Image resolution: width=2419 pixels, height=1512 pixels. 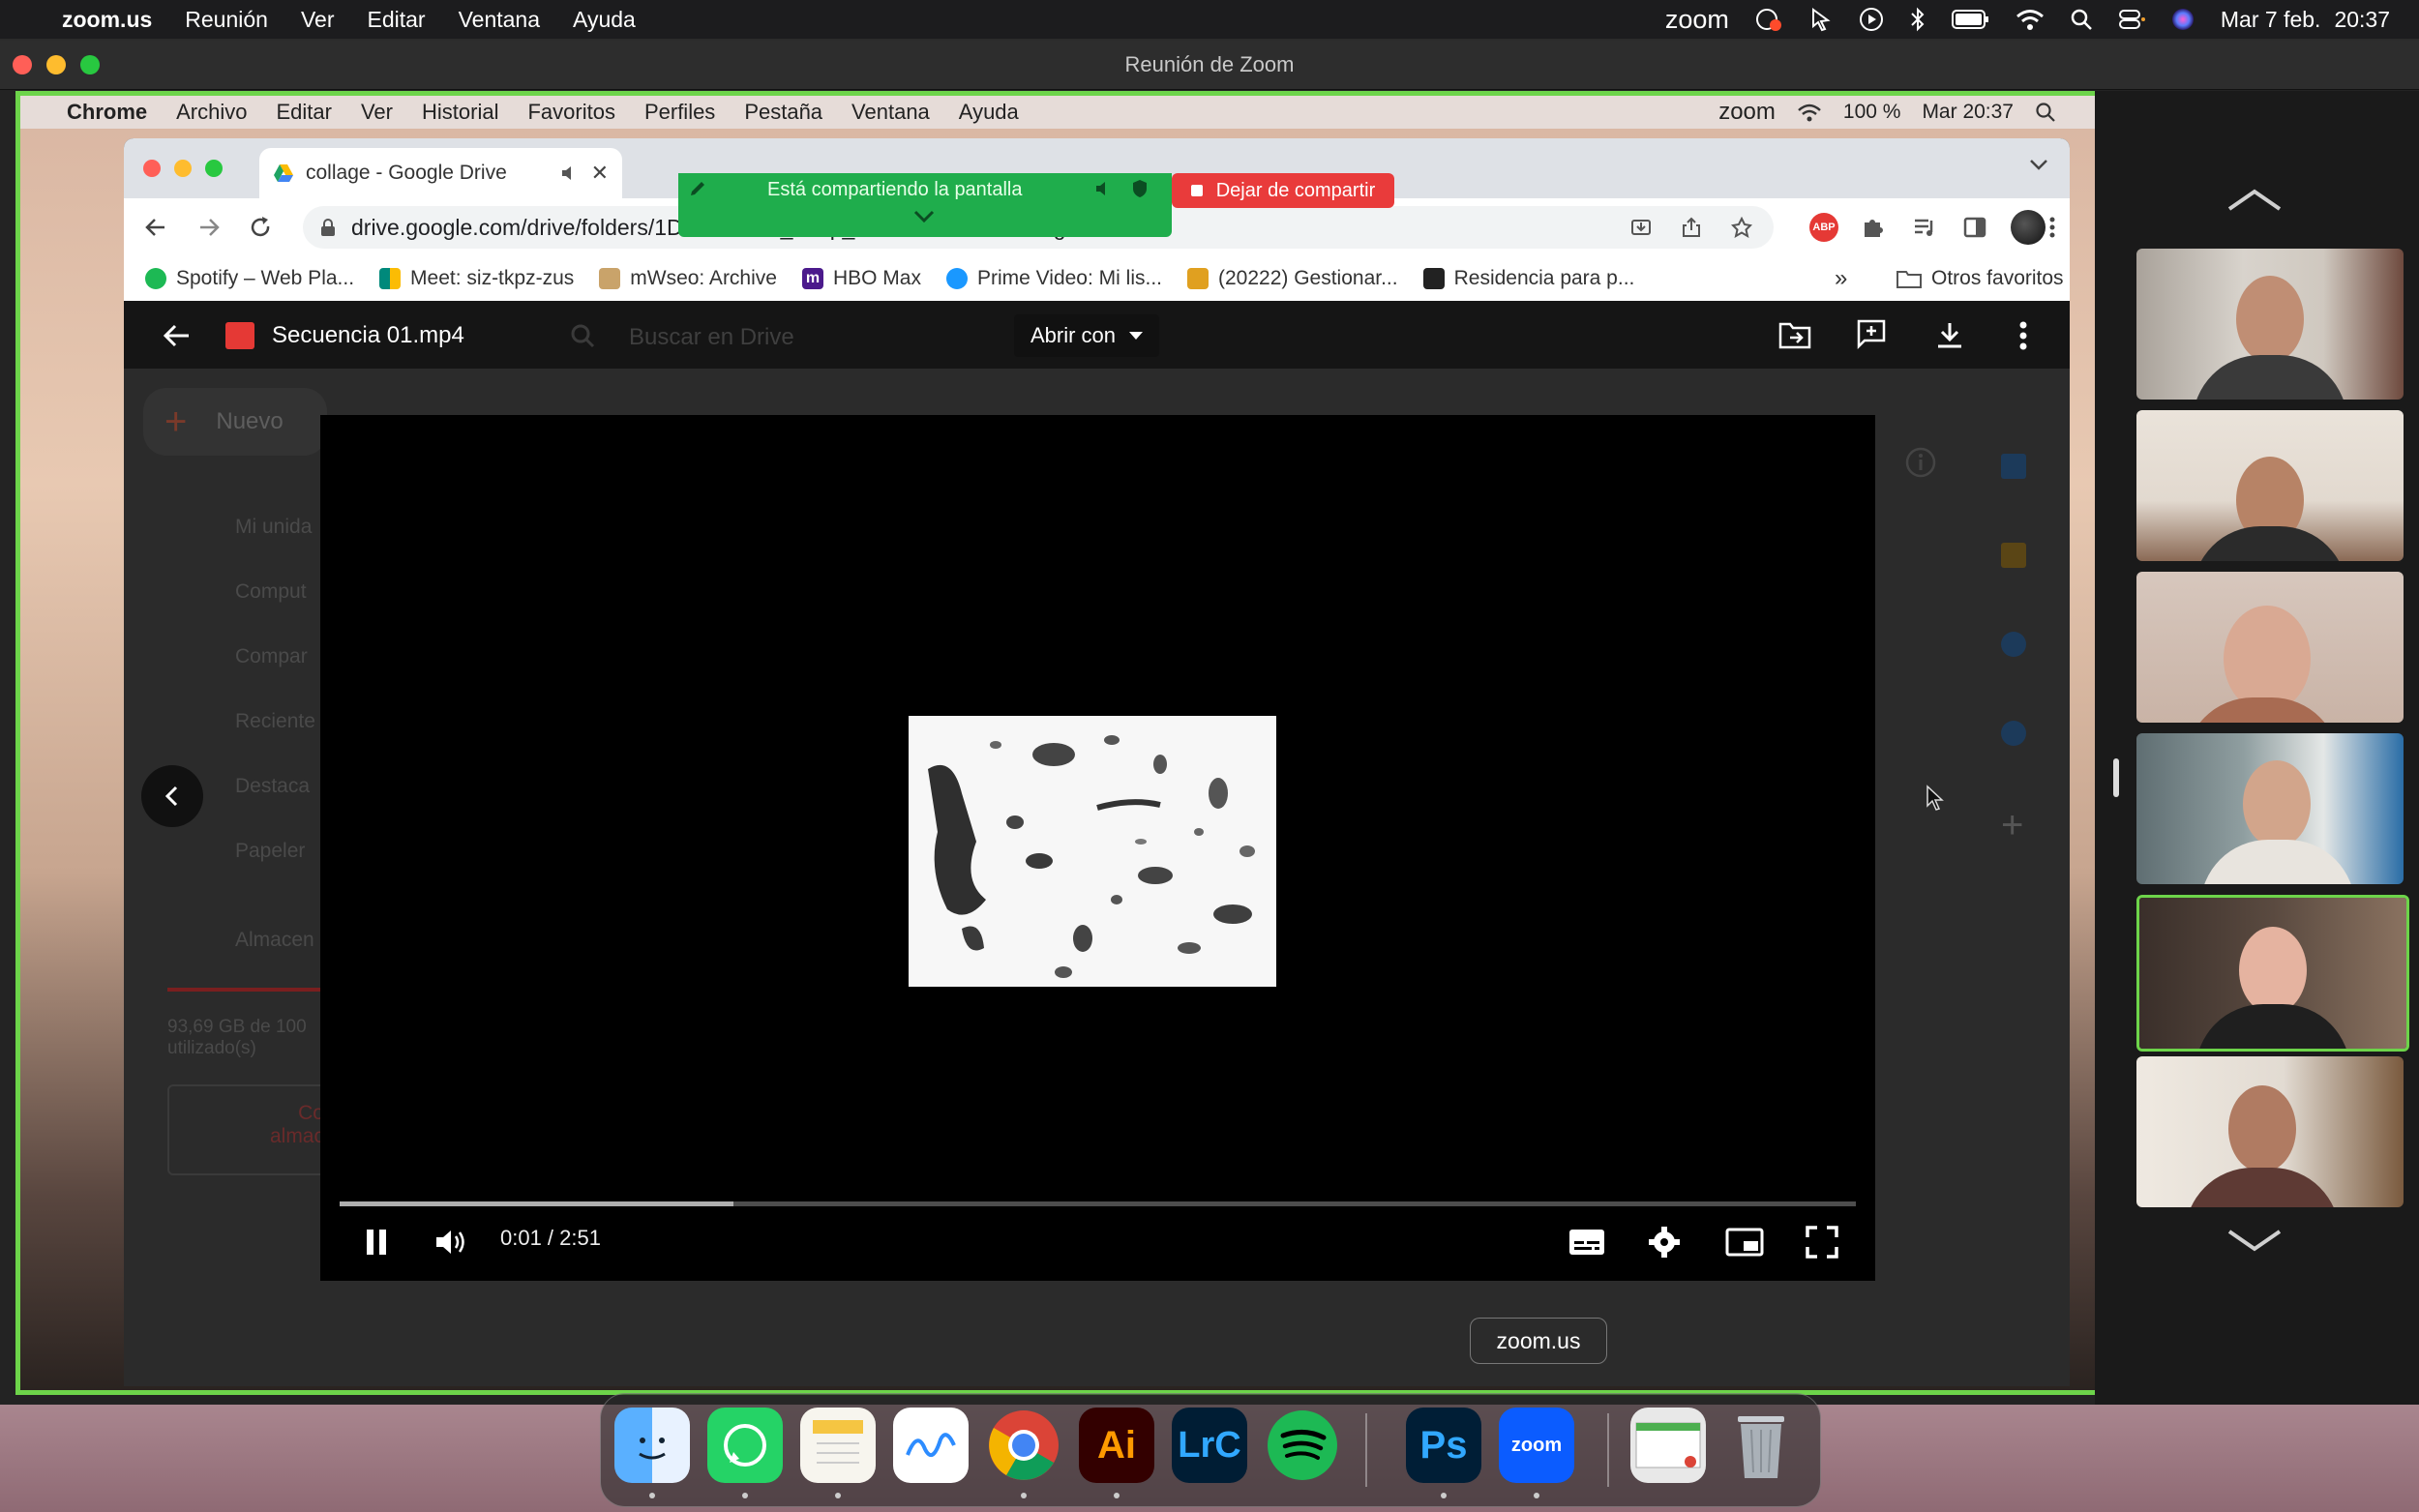 What do you see at coordinates (1841, 278) in the screenshot?
I see `bookmarks-overflow: »` at bounding box center [1841, 278].